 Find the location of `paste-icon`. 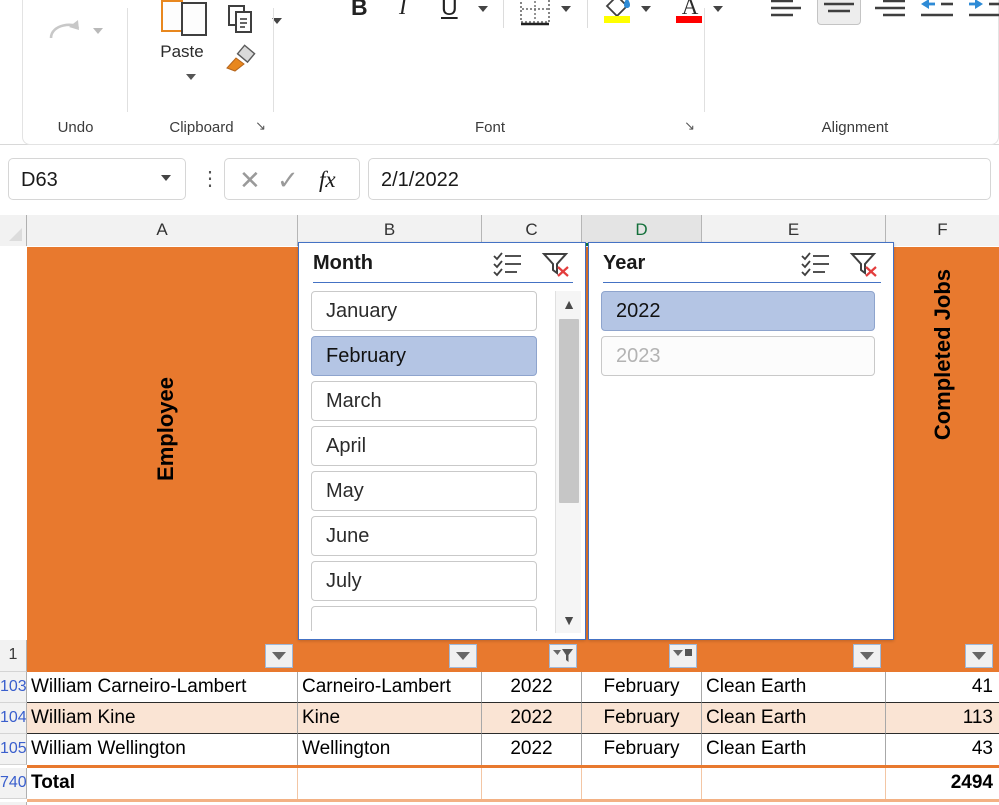

paste-icon is located at coordinates (184, 21).